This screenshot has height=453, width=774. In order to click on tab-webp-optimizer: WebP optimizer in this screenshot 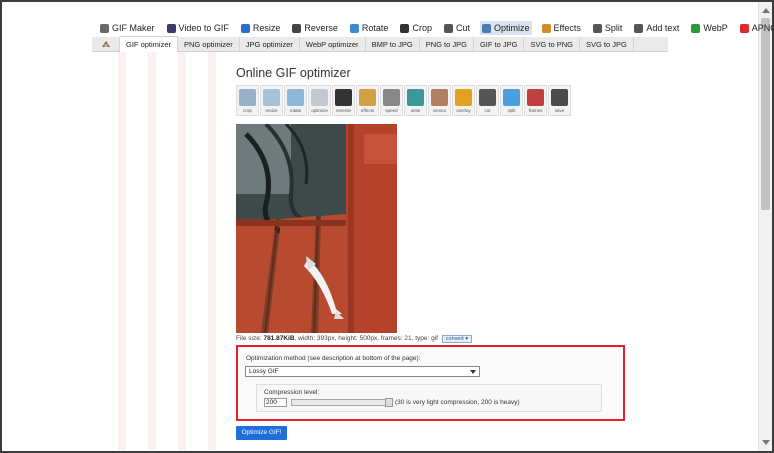, I will do `click(333, 44)`.